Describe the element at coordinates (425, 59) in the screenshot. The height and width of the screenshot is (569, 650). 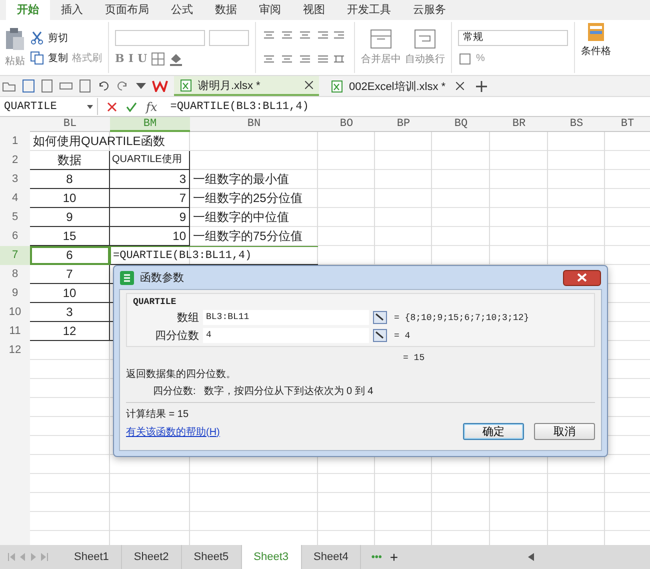
I see `wrap-text-button: 自动换行` at that location.